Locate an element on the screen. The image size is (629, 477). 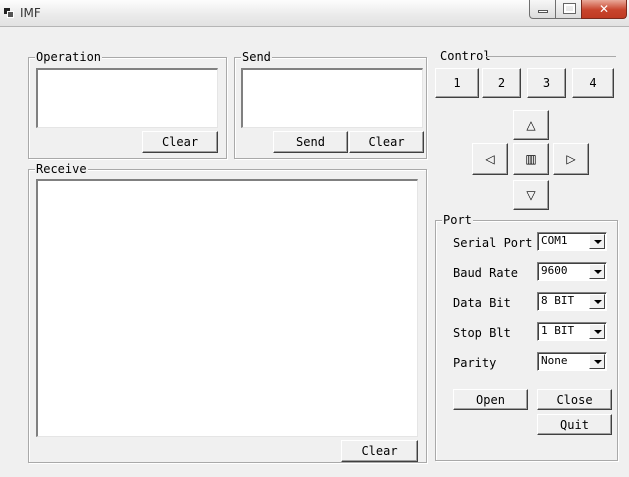
right-arrow-icon: ▷ is located at coordinates (571, 159).